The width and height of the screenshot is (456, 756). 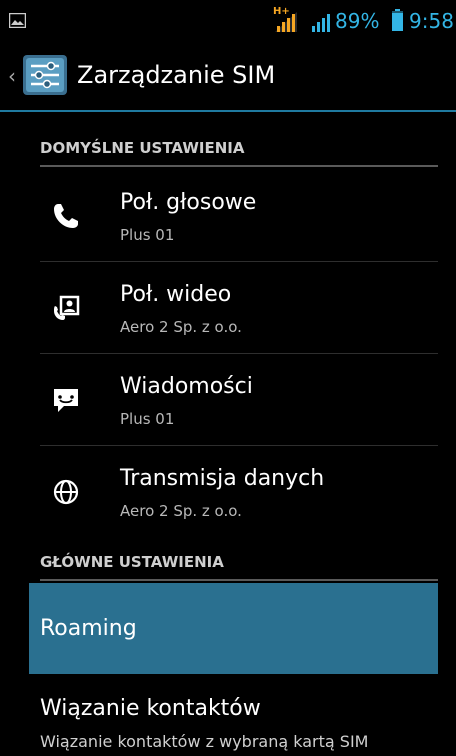 I want to click on list-item-voice-calls: Poł. głosowe Plus 01, so click(x=239, y=216).